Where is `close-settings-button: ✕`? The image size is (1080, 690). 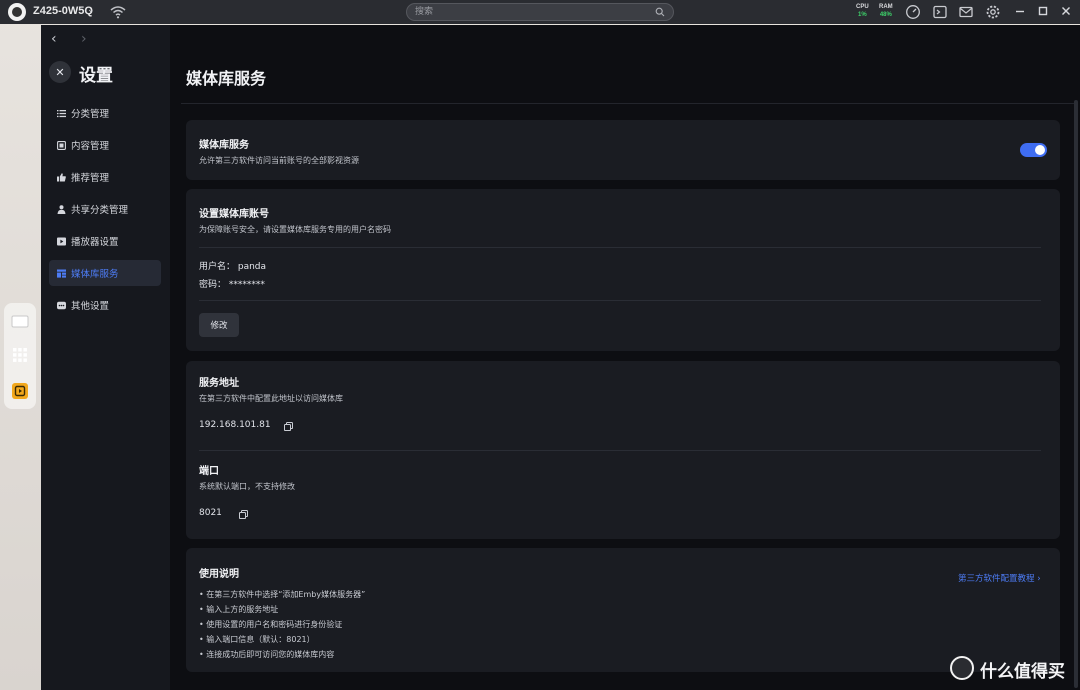
close-settings-button: ✕ is located at coordinates (60, 72).